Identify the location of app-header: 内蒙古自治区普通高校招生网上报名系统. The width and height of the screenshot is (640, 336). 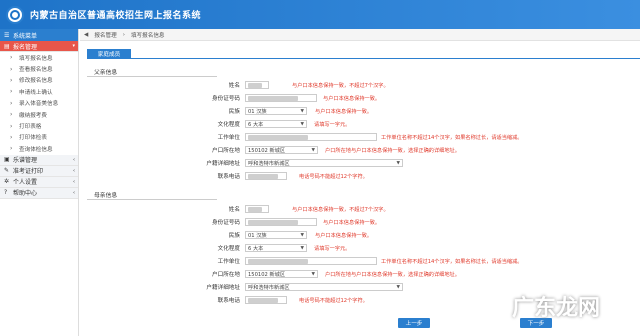
(320, 14).